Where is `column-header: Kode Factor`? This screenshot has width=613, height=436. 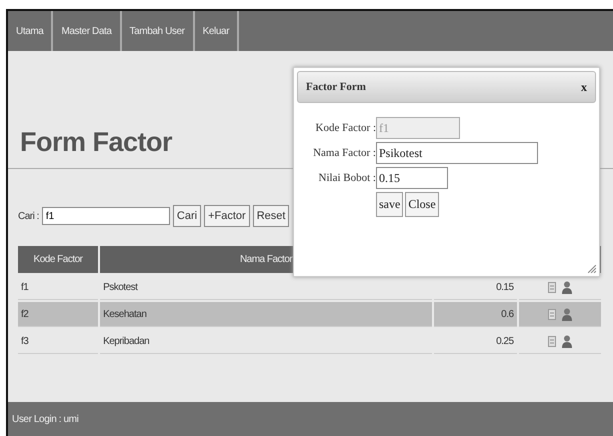
column-header: Kode Factor is located at coordinates (58, 259).